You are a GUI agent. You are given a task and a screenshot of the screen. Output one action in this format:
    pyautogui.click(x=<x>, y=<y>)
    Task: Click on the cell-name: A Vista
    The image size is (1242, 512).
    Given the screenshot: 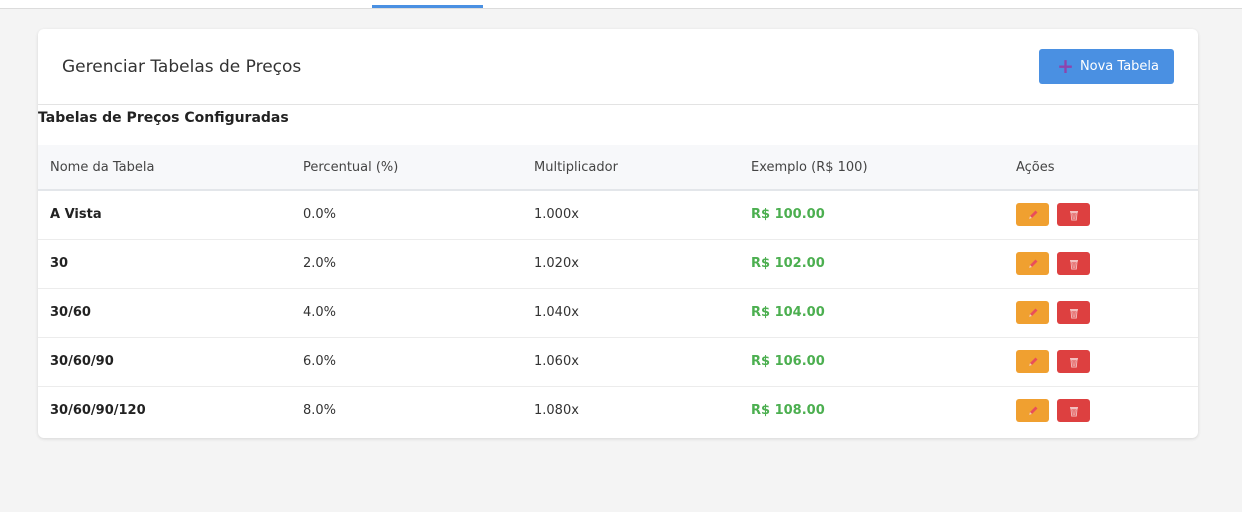 What is the action you would take?
    pyautogui.click(x=76, y=215)
    